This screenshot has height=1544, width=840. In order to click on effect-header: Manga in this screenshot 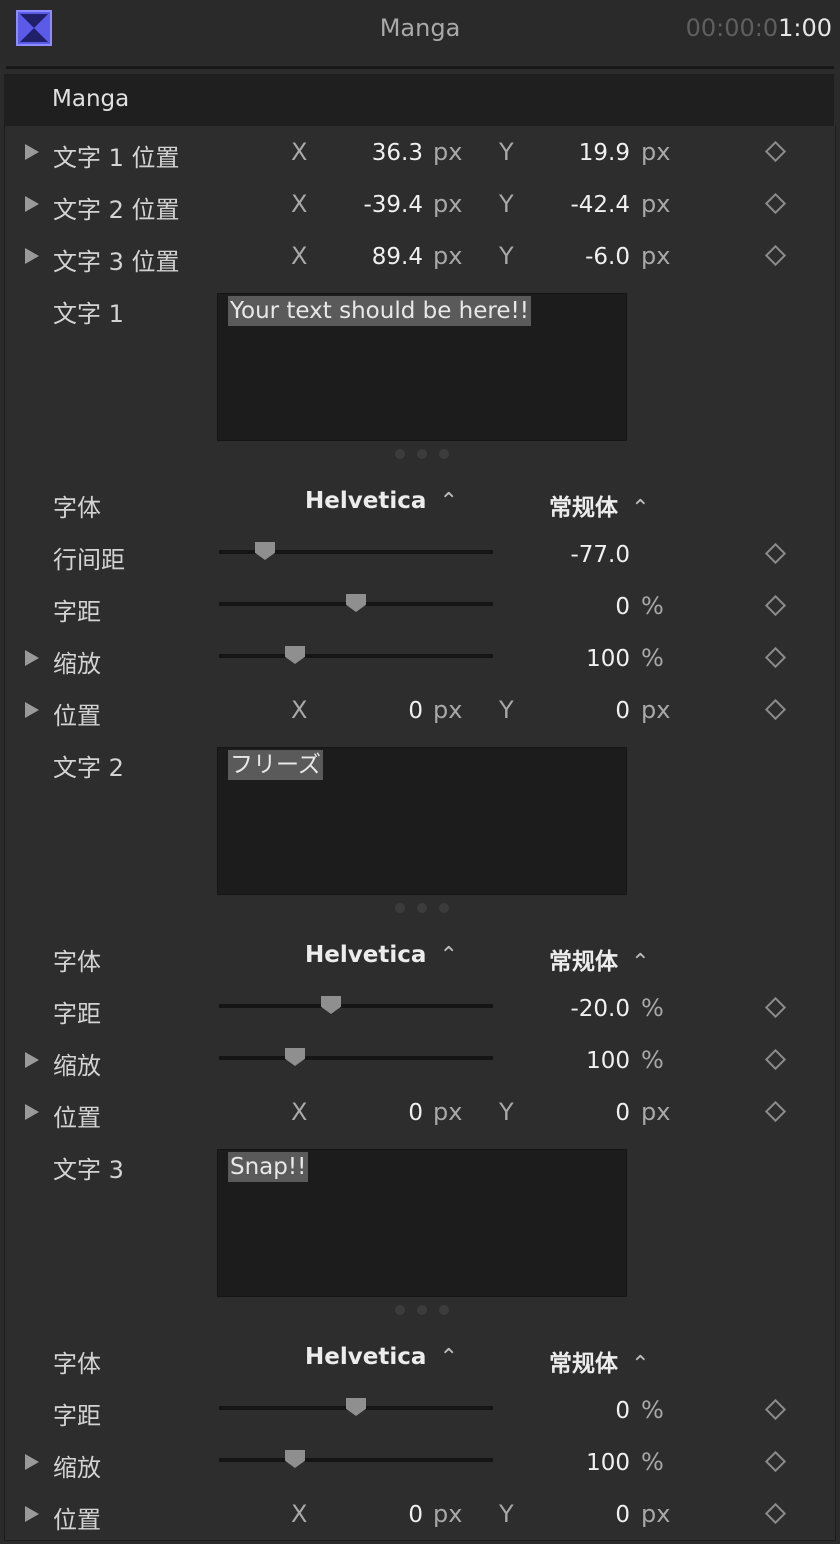, I will do `click(419, 100)`.